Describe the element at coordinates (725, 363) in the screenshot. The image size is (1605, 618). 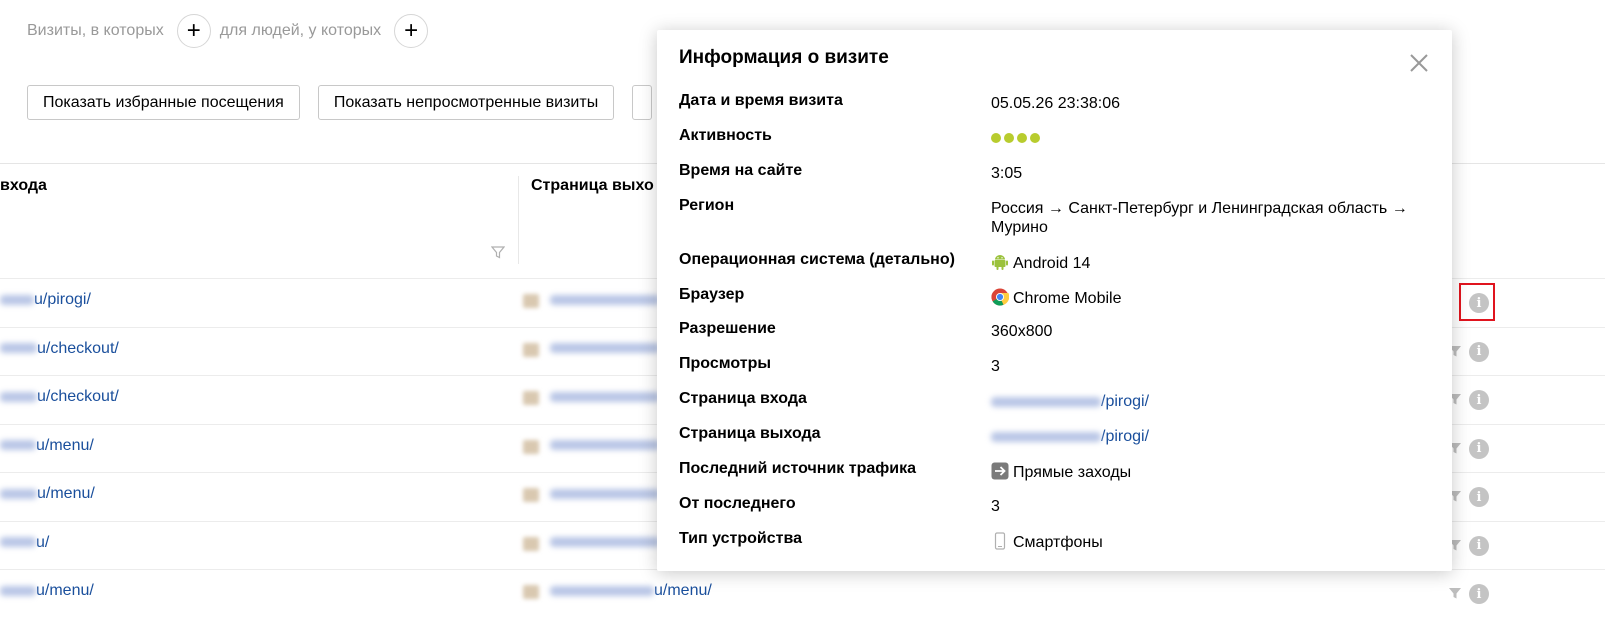
I see `info-label: Просмотры` at that location.